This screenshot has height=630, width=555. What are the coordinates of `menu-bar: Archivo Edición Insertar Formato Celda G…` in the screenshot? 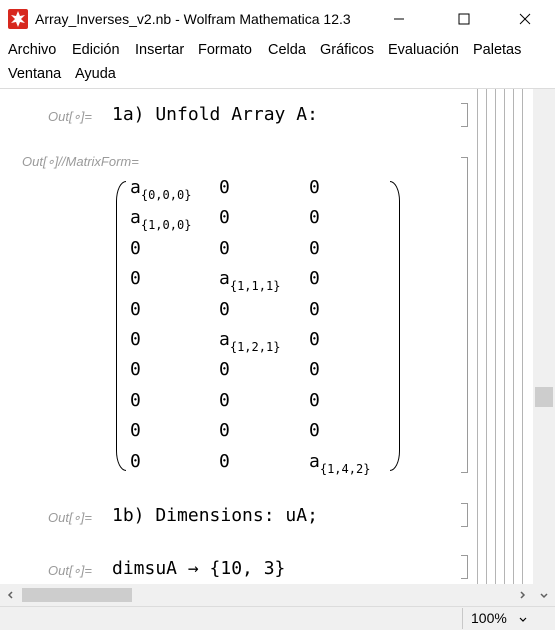 It's located at (277, 63).